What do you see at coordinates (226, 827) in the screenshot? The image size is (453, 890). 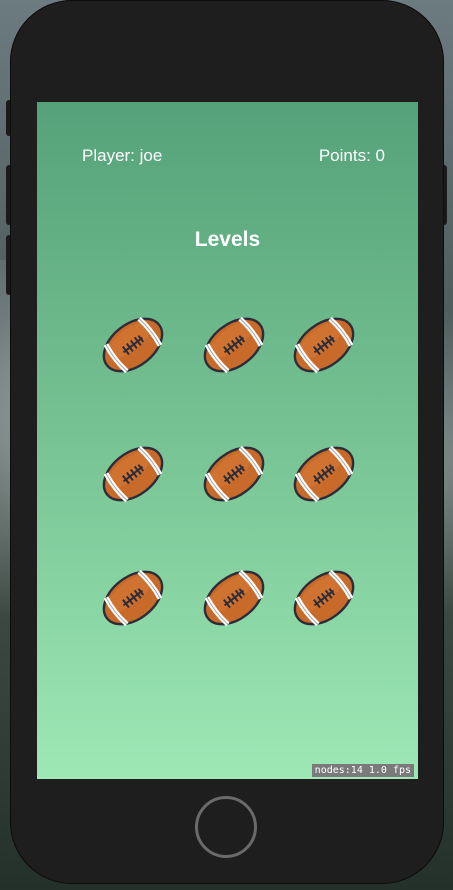 I see `home-button` at bounding box center [226, 827].